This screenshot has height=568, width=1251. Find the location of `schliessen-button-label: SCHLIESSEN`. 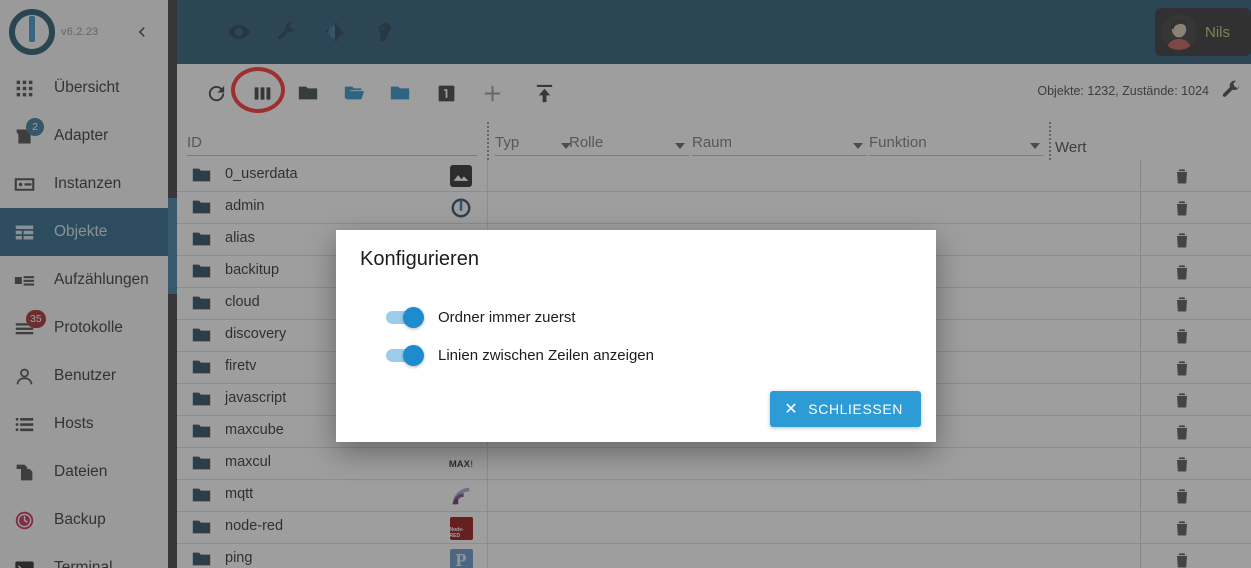

schliessen-button-label: SCHLIESSEN is located at coordinates (855, 409).